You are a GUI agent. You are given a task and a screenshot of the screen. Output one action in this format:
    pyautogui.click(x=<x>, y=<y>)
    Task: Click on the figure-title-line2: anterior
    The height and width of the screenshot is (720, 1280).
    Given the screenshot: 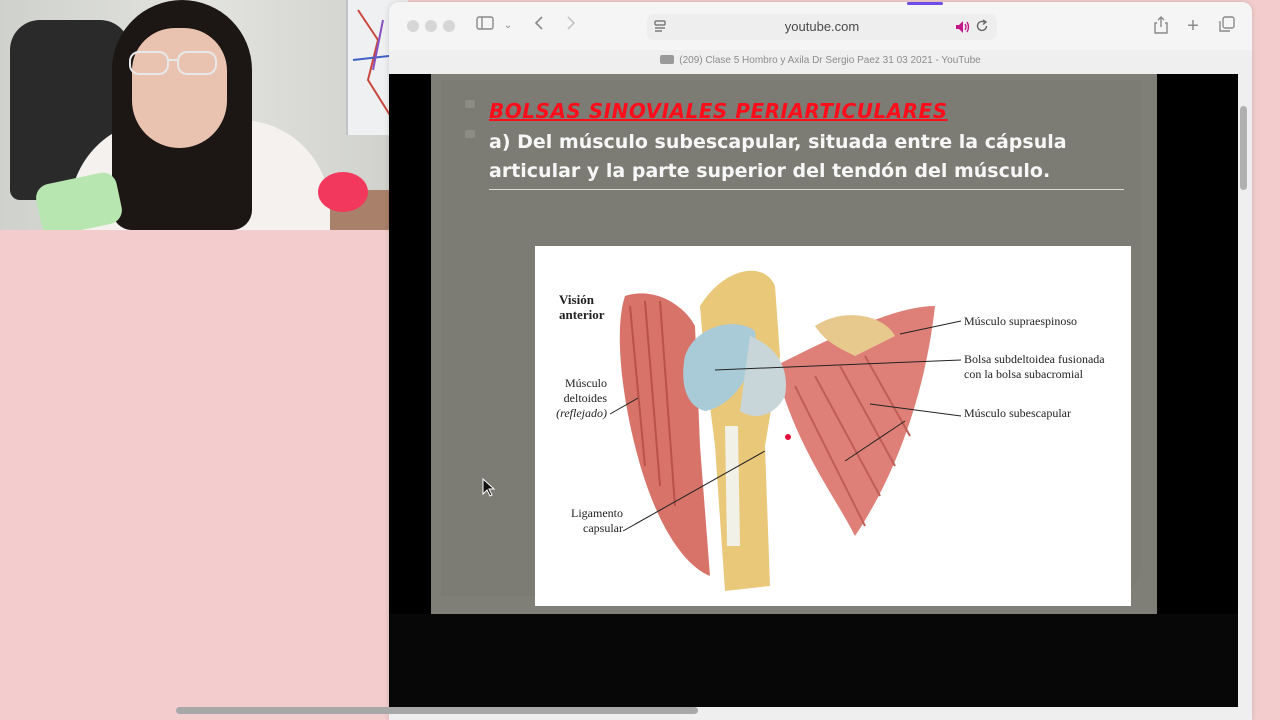 What is the action you would take?
    pyautogui.click(x=582, y=314)
    